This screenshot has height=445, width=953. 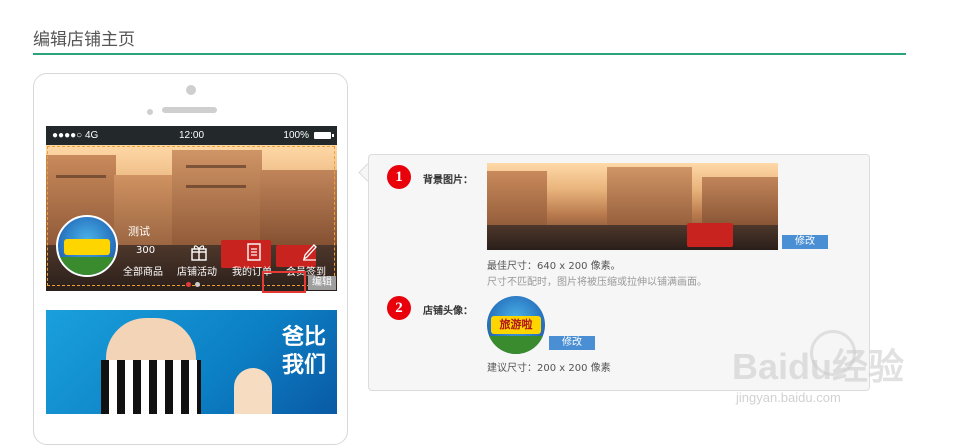 I want to click on background-best-size: 最佳尺寸：640 x 200 像素。, so click(x=554, y=266).